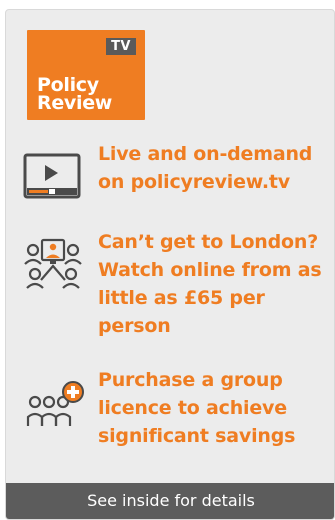 The width and height of the screenshot is (335, 520). I want to click on logo-line-review: Review, so click(75, 103).